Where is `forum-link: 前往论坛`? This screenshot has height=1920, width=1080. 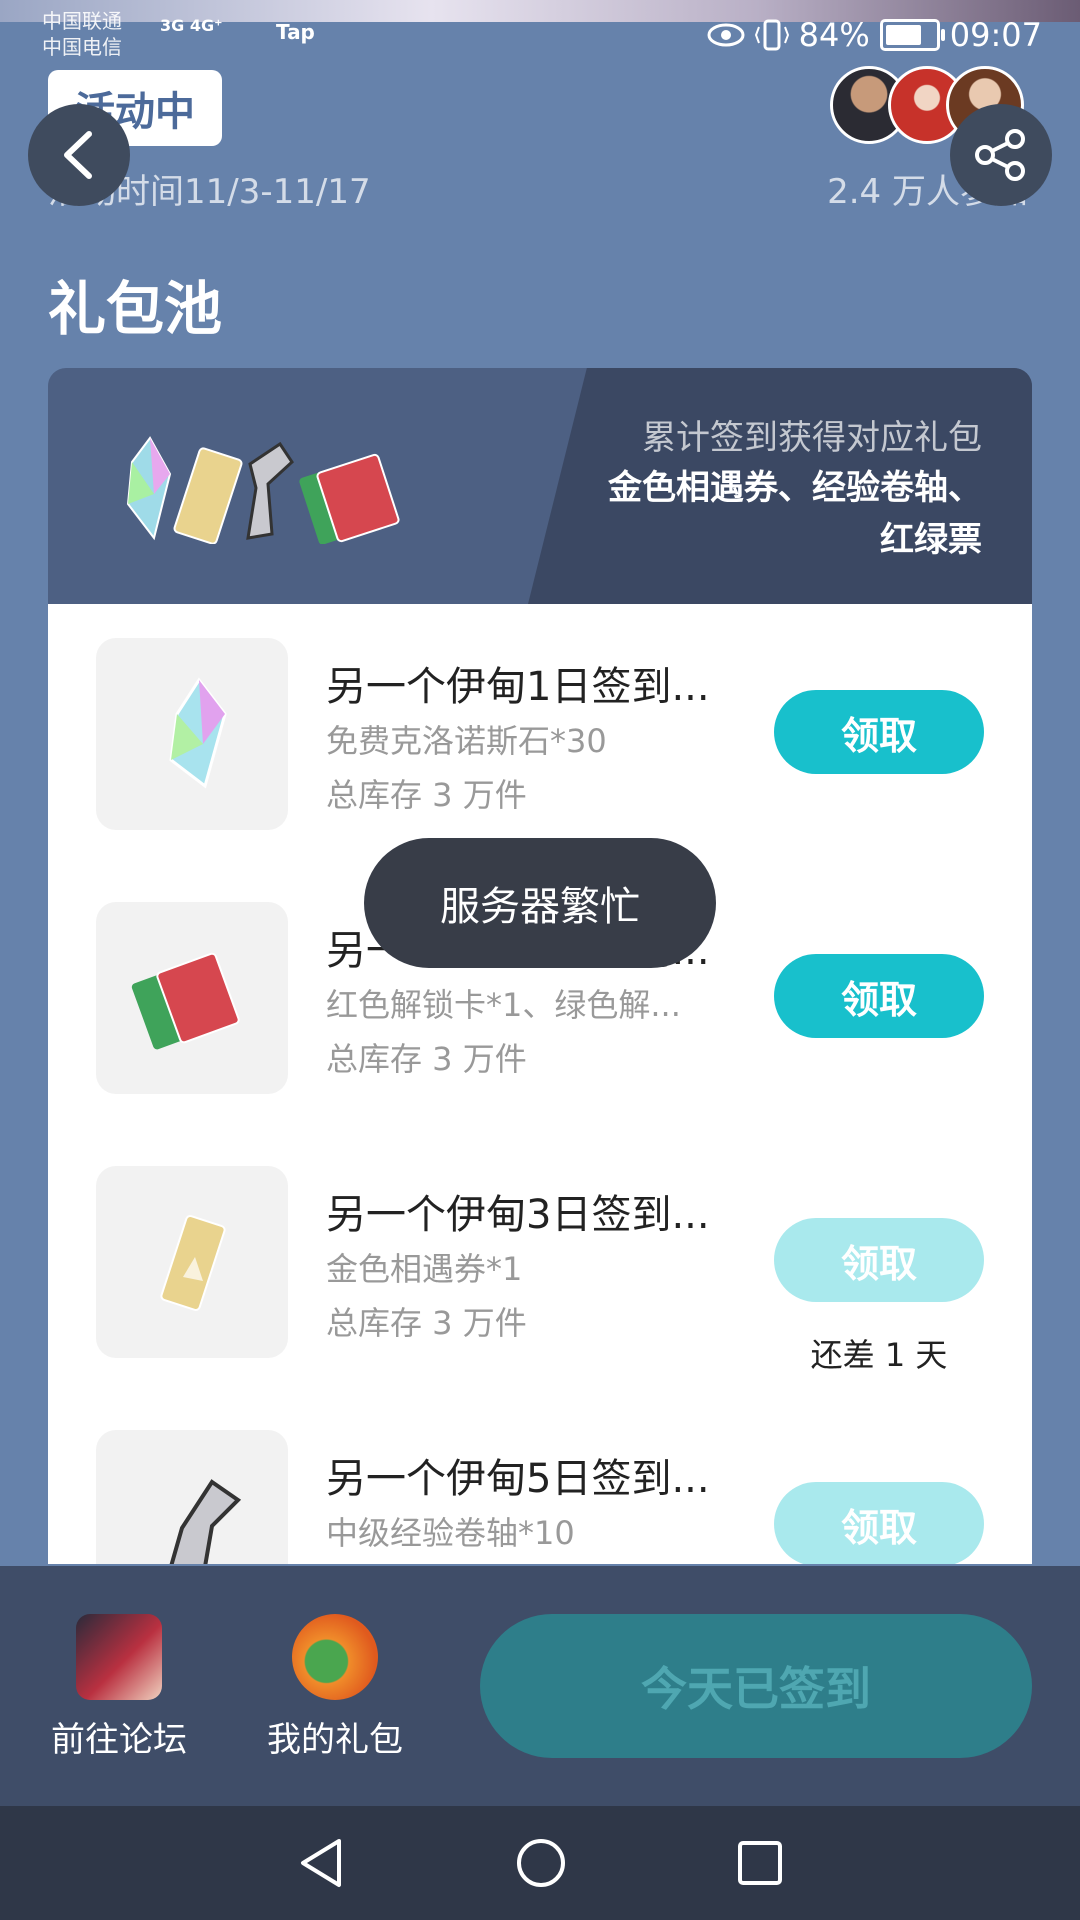 forum-link: 前往论坛 is located at coordinates (119, 1687).